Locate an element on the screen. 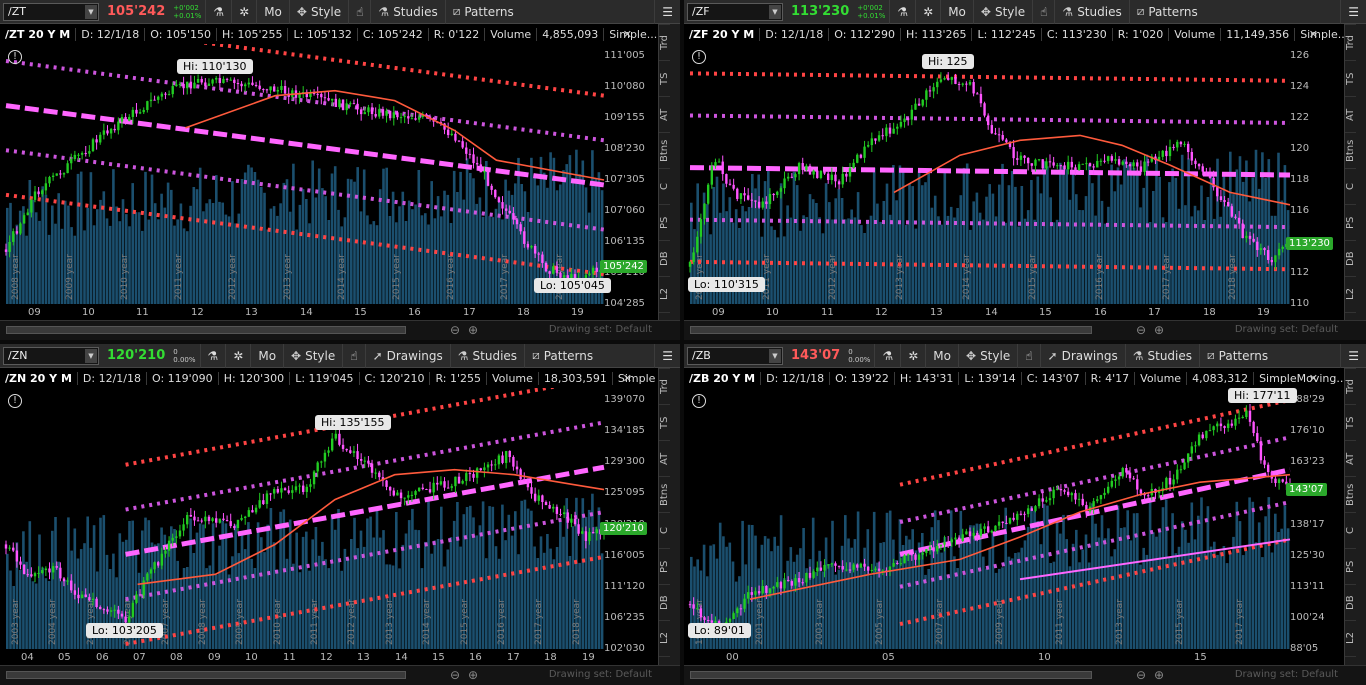 The height and width of the screenshot is (685, 1366). symbol-selector: /ZB ▼ is located at coordinates (735, 355).